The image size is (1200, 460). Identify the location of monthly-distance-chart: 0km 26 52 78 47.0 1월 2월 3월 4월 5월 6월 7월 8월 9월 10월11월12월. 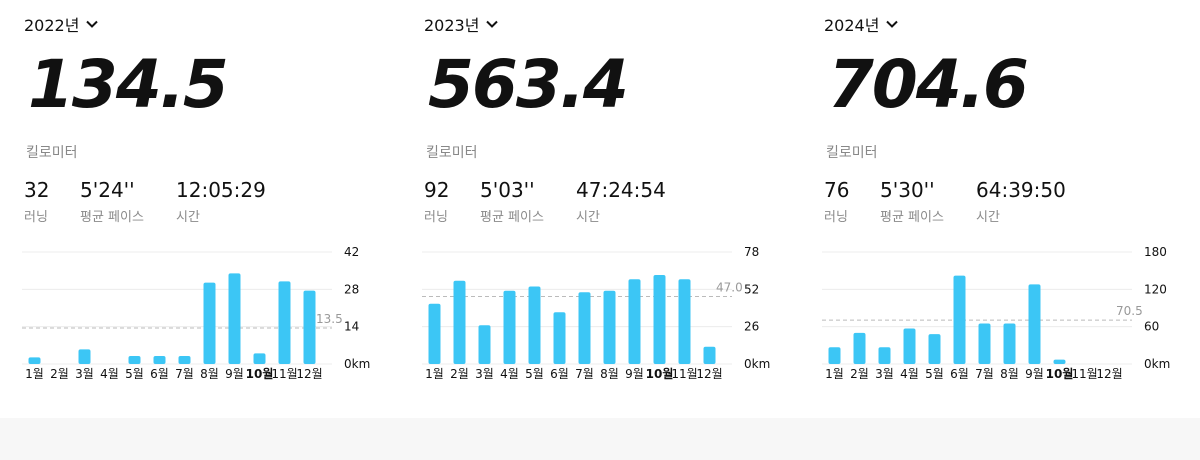
(596, 313).